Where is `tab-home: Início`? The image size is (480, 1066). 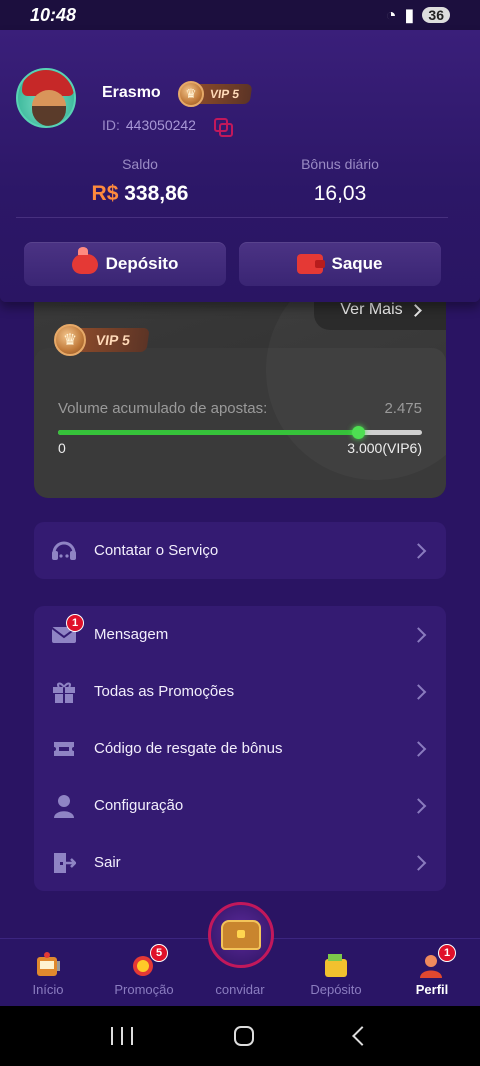
tab-home: Início is located at coordinates (48, 972).